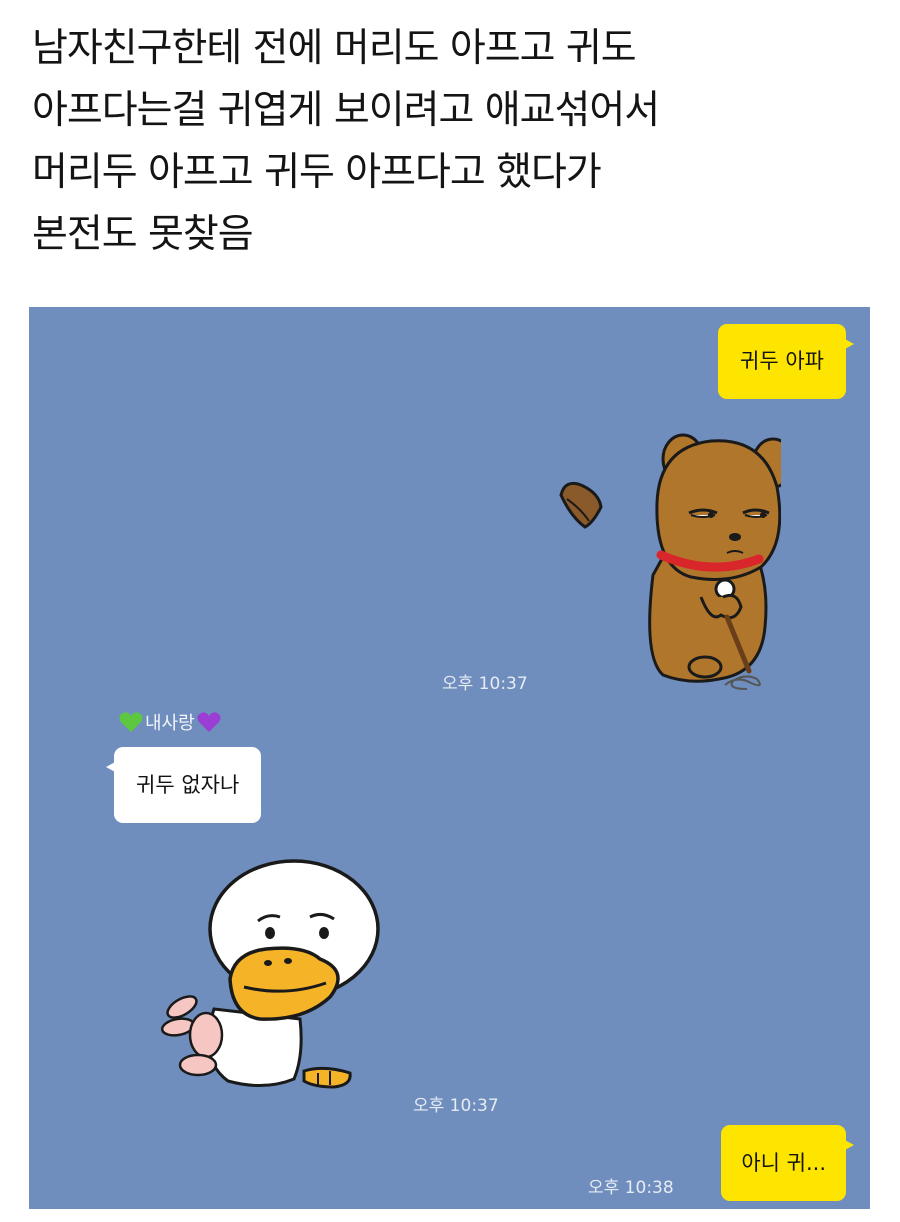  I want to click on caption-line: 남자친구한테 전에 머리도 아프고 귀도, so click(334, 48).